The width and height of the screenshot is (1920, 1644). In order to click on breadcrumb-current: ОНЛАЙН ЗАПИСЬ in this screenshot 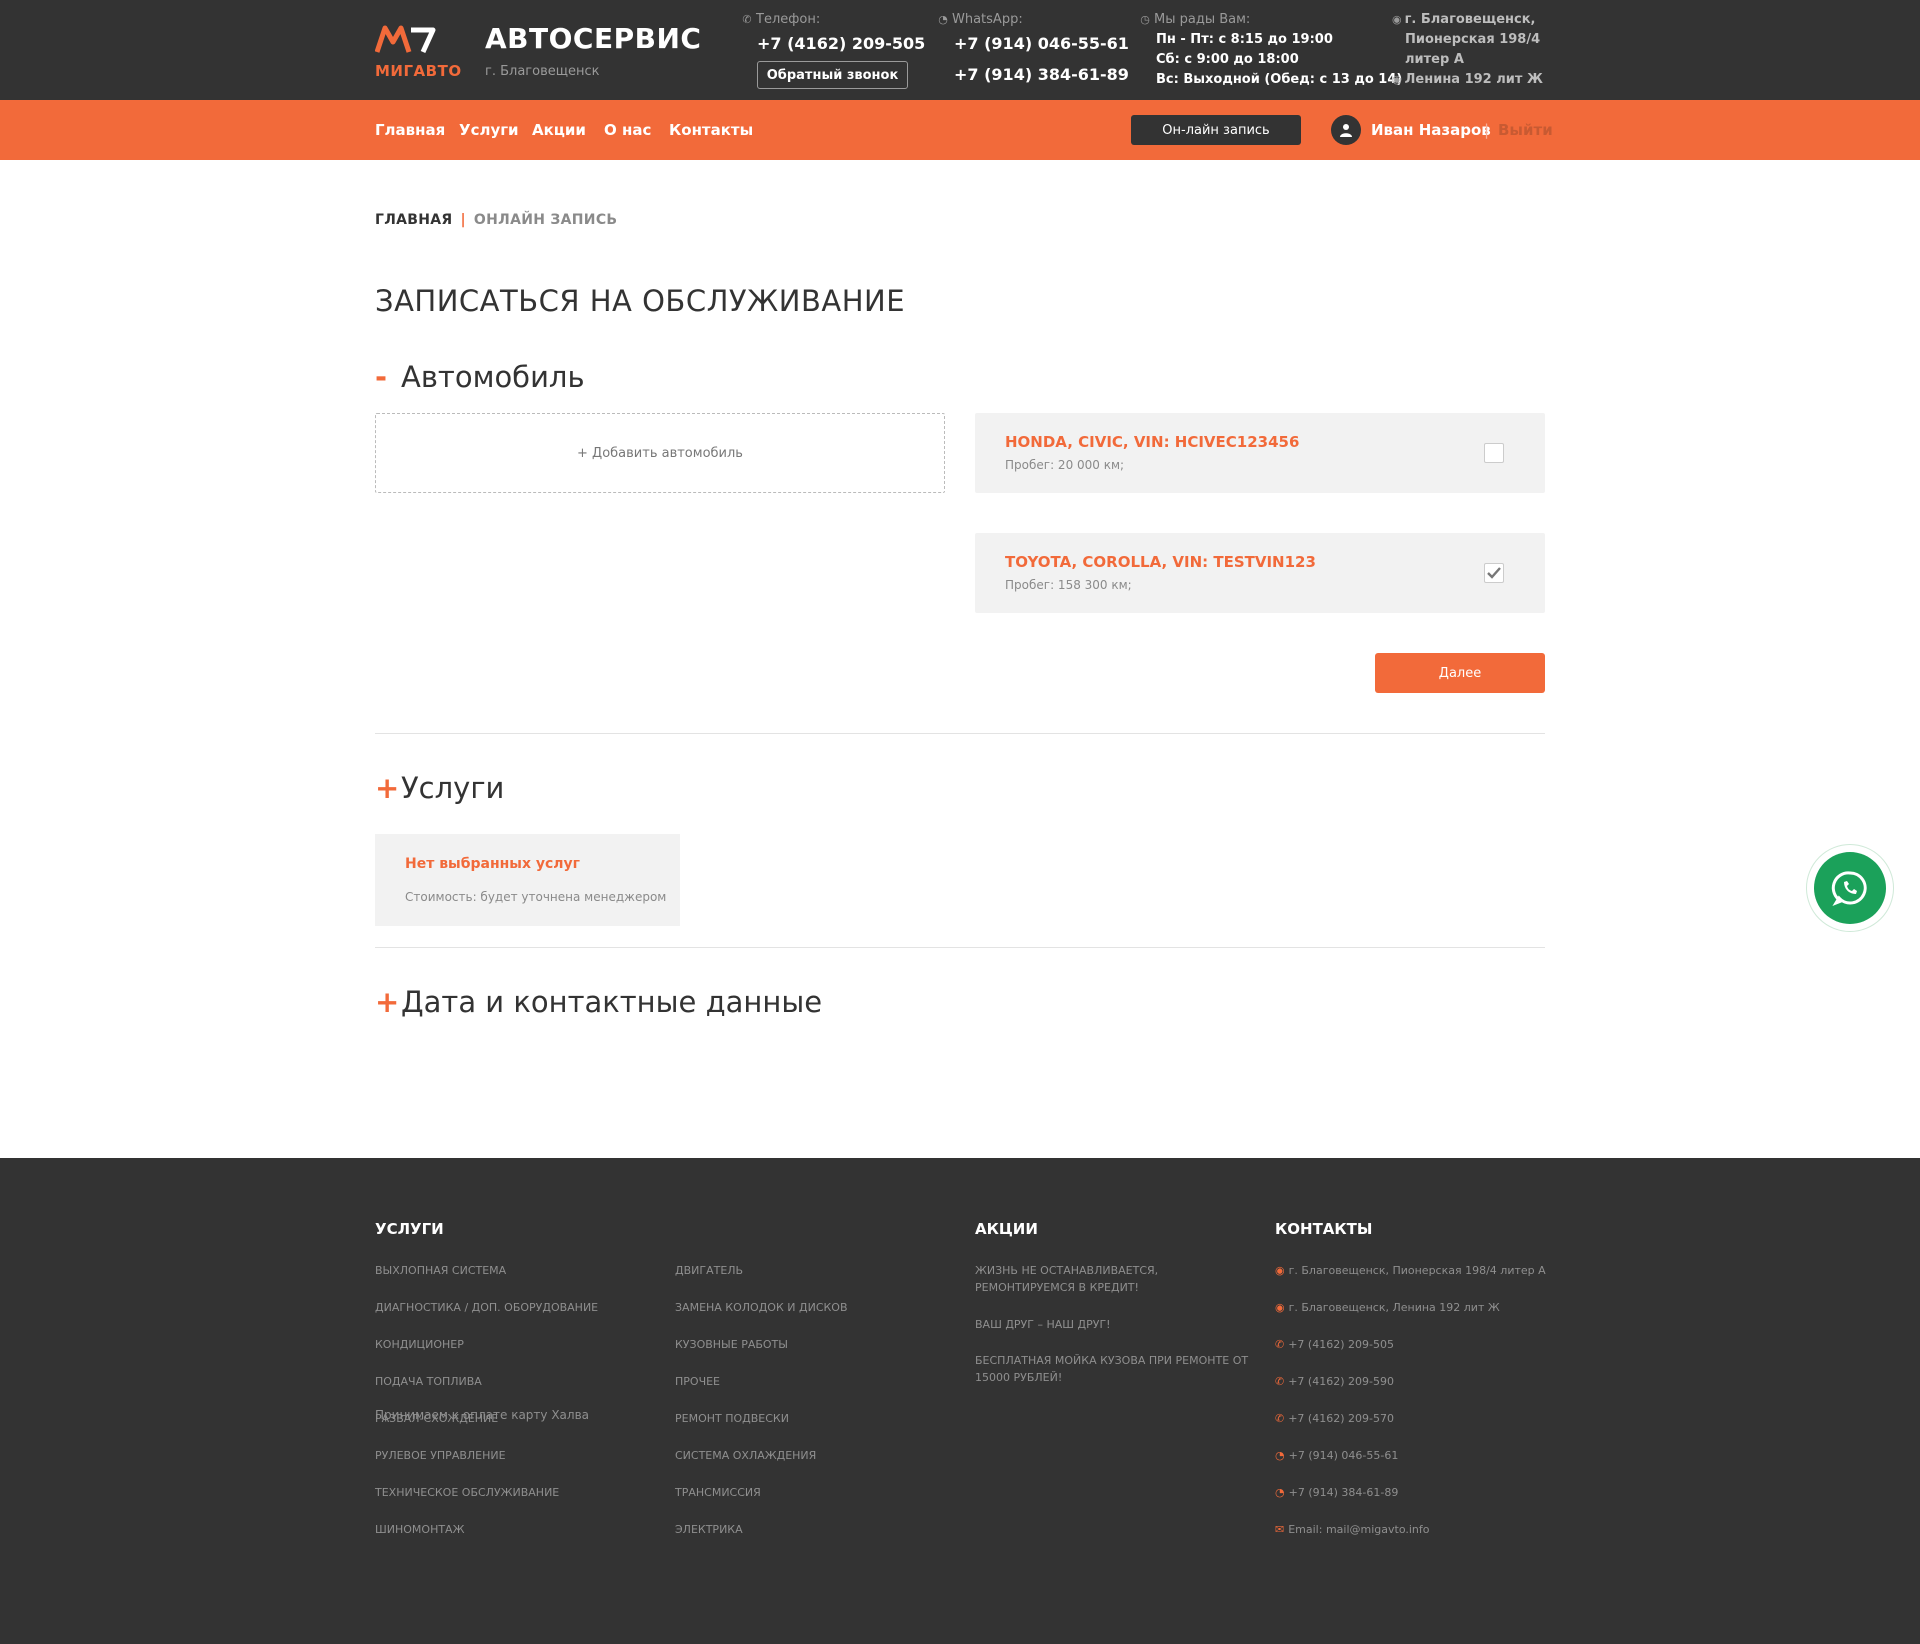, I will do `click(545, 220)`.